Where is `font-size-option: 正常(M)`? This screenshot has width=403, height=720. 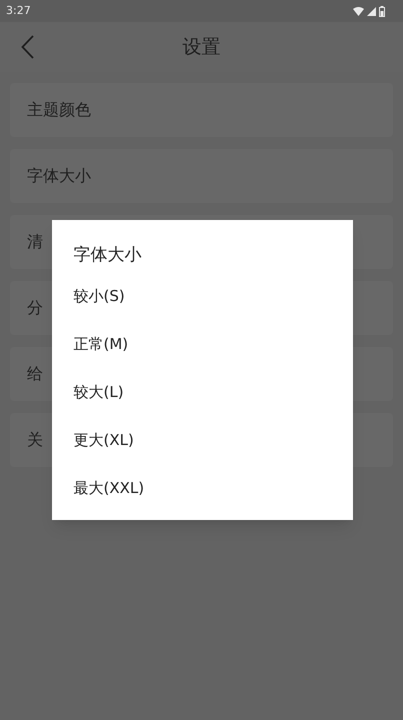
font-size-option: 正常(M) is located at coordinates (202, 344).